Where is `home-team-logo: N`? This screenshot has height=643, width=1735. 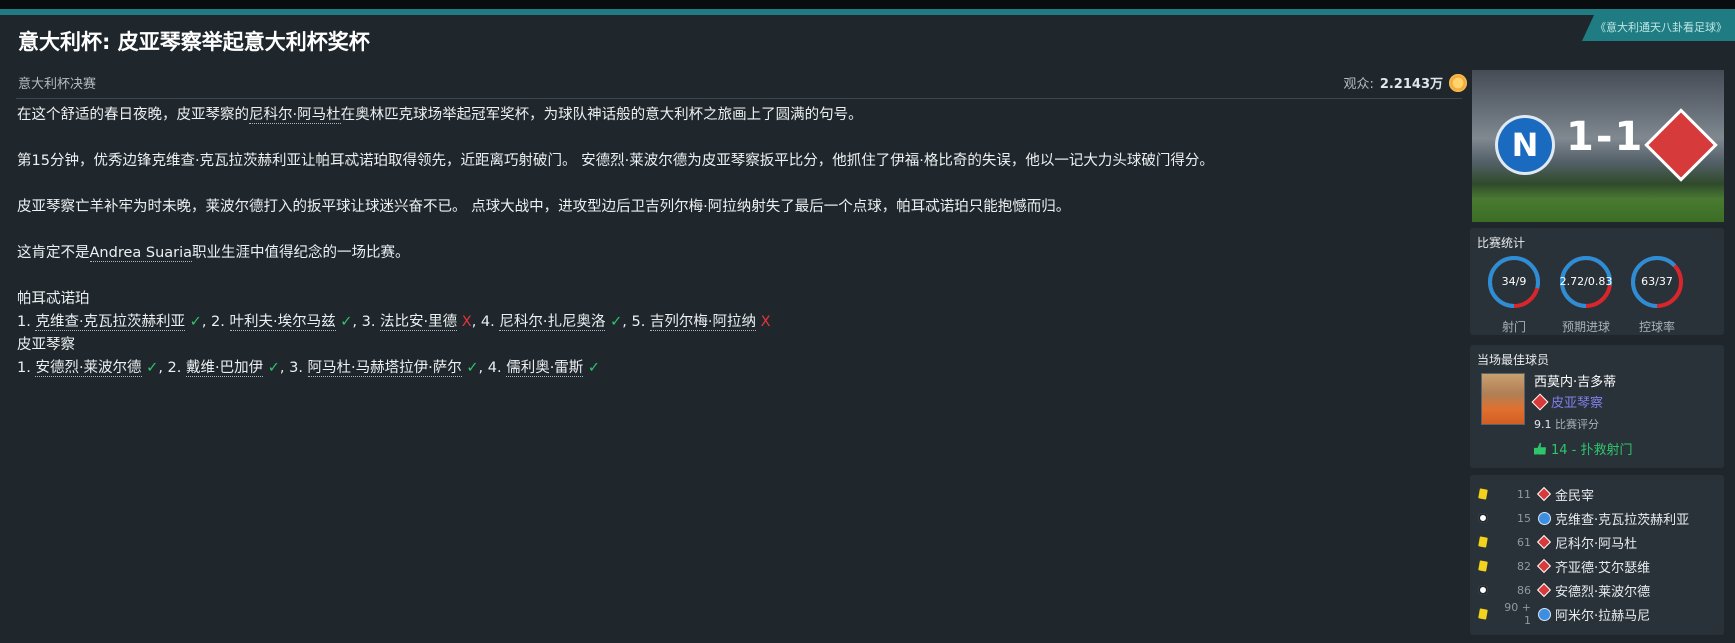
home-team-logo: N is located at coordinates (1525, 145).